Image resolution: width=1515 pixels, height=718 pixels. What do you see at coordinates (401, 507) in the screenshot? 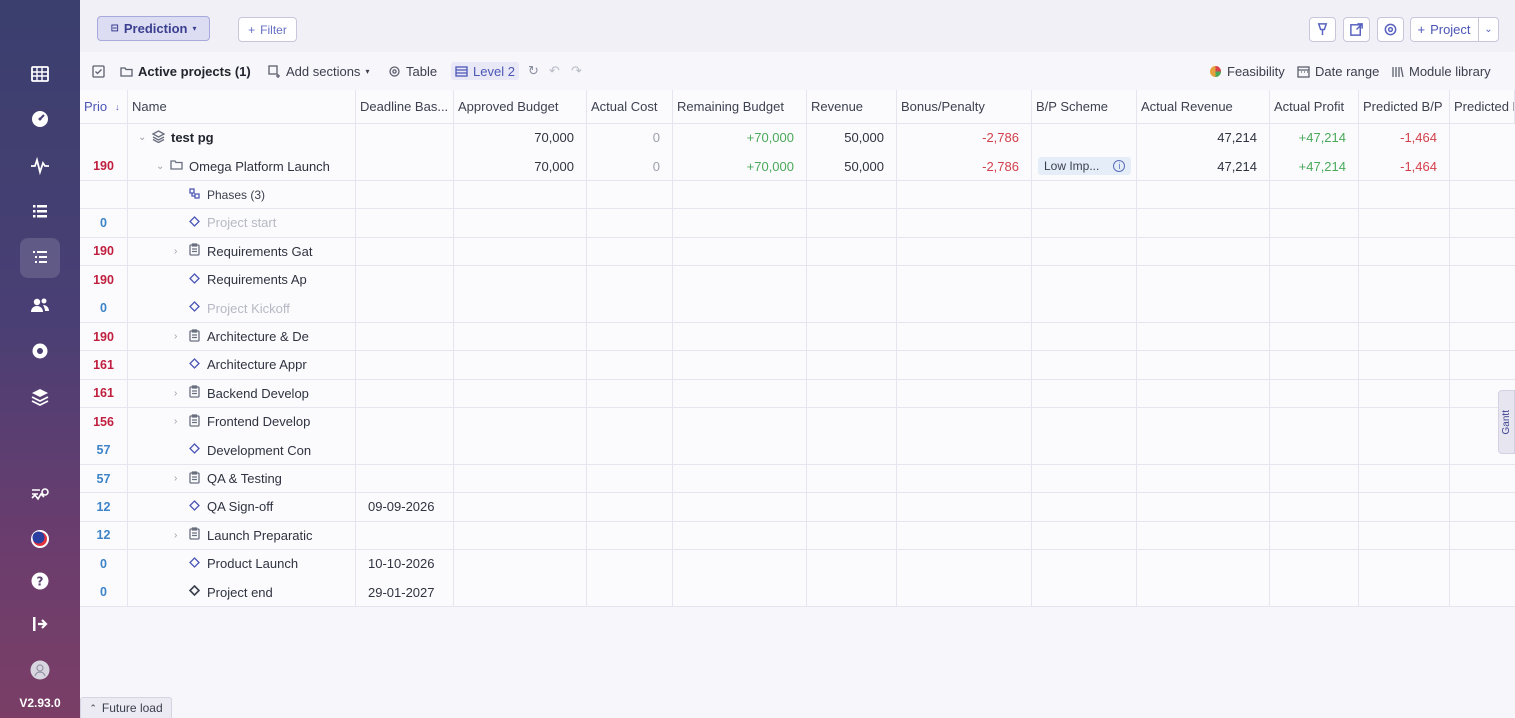
I see `deadline-value: 09-09-2026` at bounding box center [401, 507].